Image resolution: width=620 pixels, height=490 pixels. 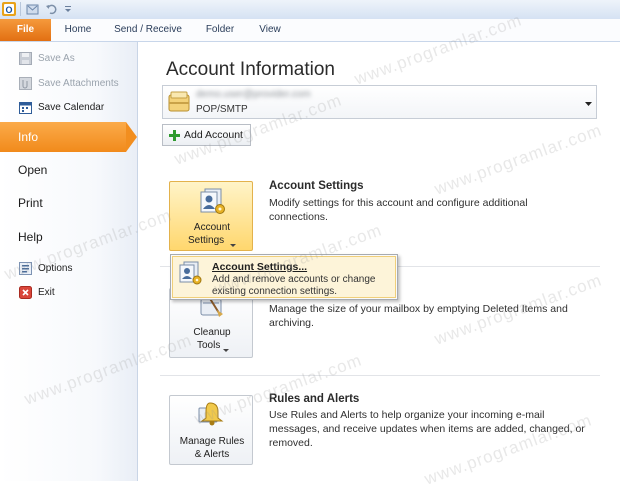 What do you see at coordinates (32, 9) in the screenshot?
I see `send-receive-icon` at bounding box center [32, 9].